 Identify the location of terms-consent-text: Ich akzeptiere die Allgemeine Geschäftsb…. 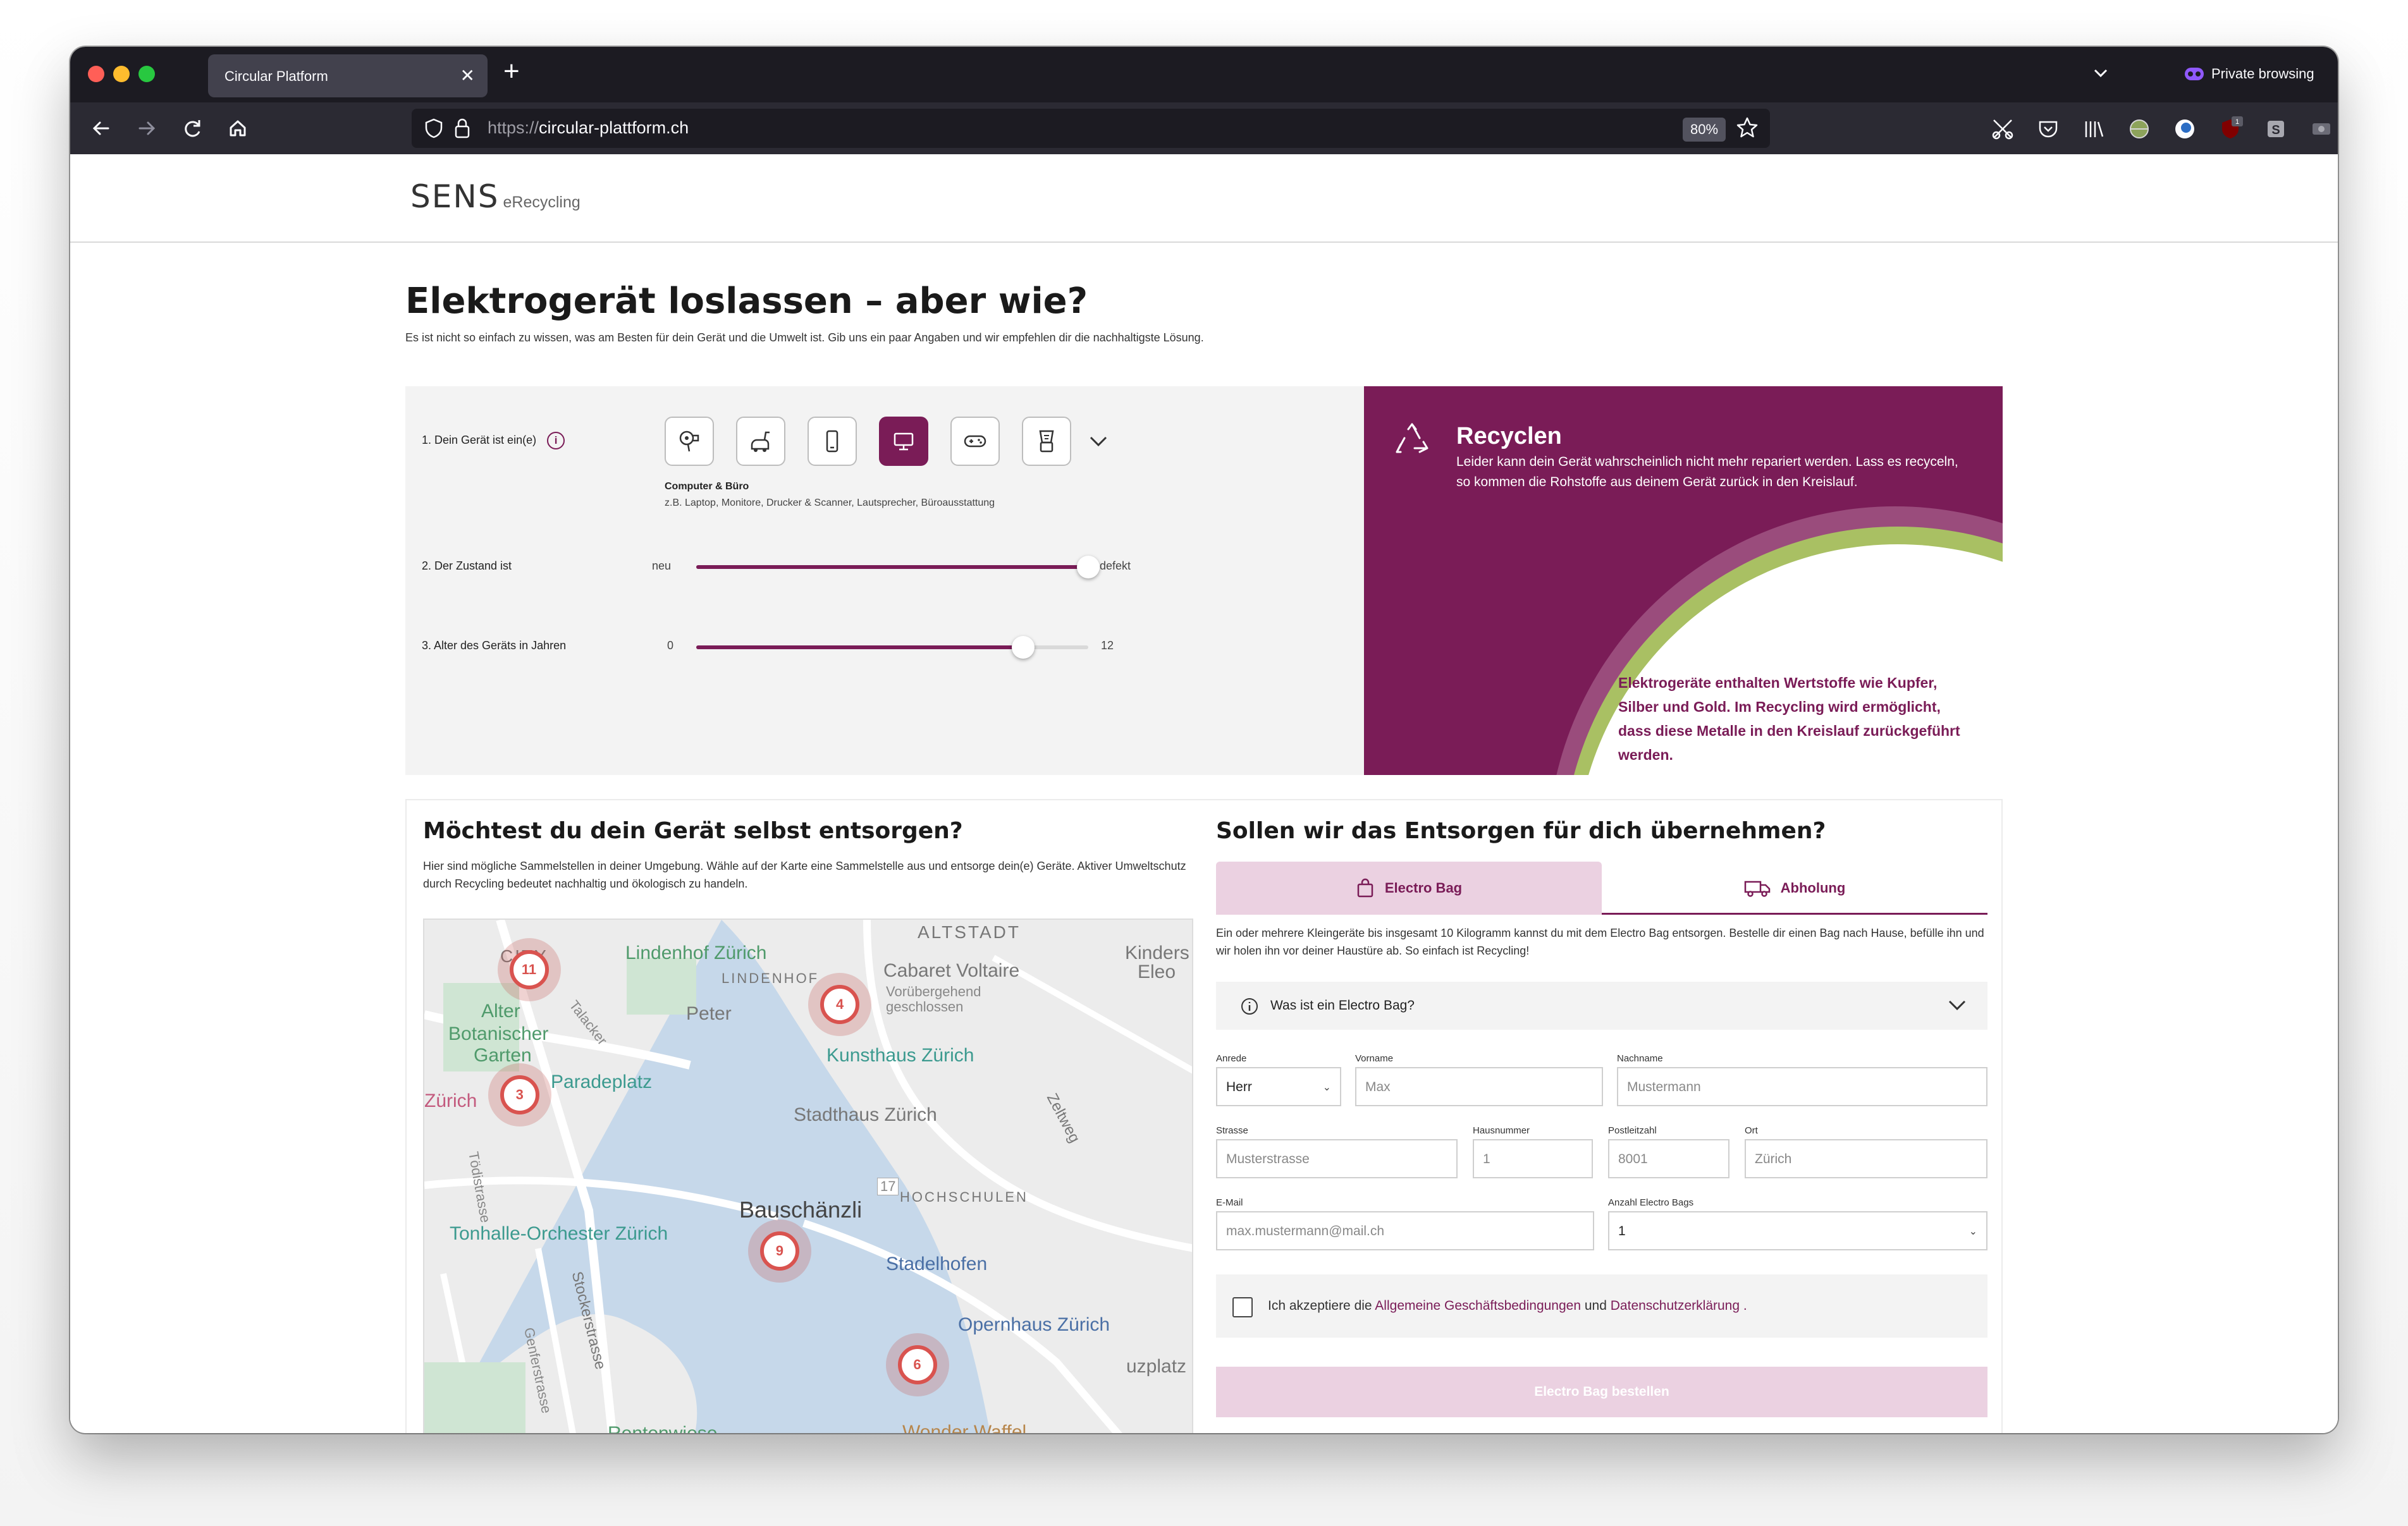
(1507, 1305).